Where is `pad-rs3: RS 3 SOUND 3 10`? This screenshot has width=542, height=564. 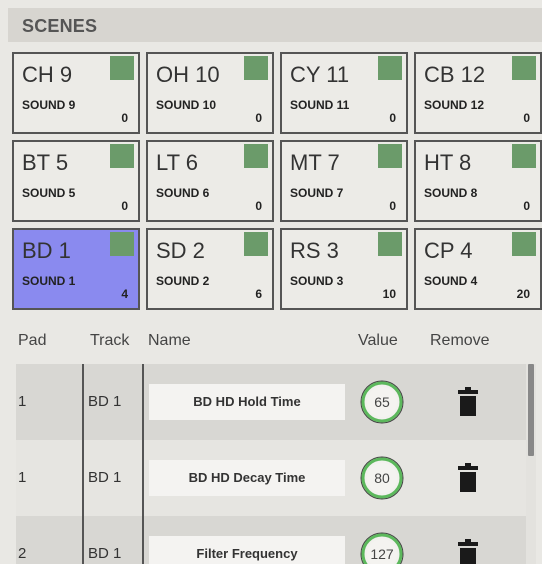 pad-rs3: RS 3 SOUND 3 10 is located at coordinates (344, 269).